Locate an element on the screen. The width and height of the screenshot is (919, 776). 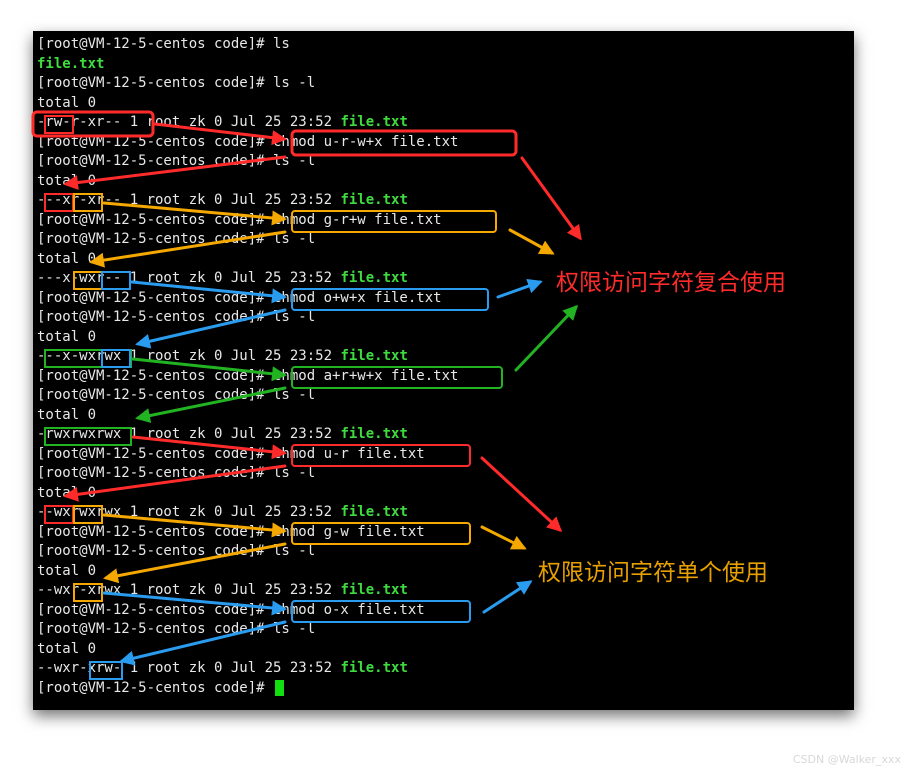
terminal-line-text: ---x-wxr-- 1 root zk 0 Jul 25 23:52 is located at coordinates (189, 278).